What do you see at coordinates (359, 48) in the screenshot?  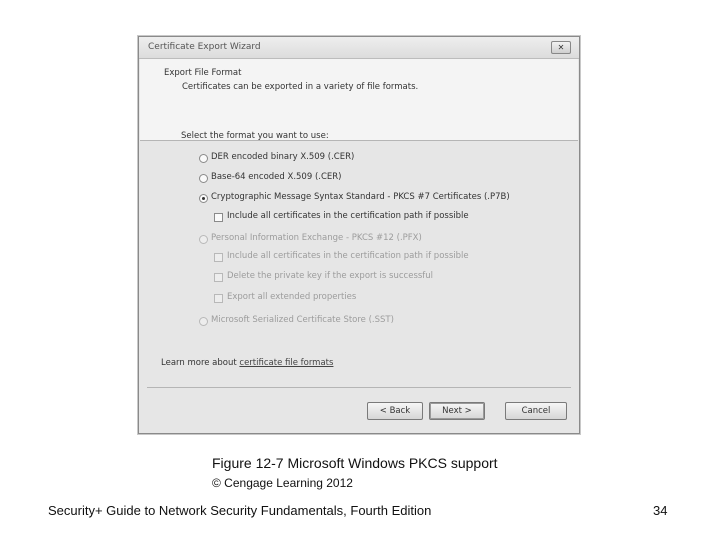 I see `title-bar: Certificate Export Wizard ✕` at bounding box center [359, 48].